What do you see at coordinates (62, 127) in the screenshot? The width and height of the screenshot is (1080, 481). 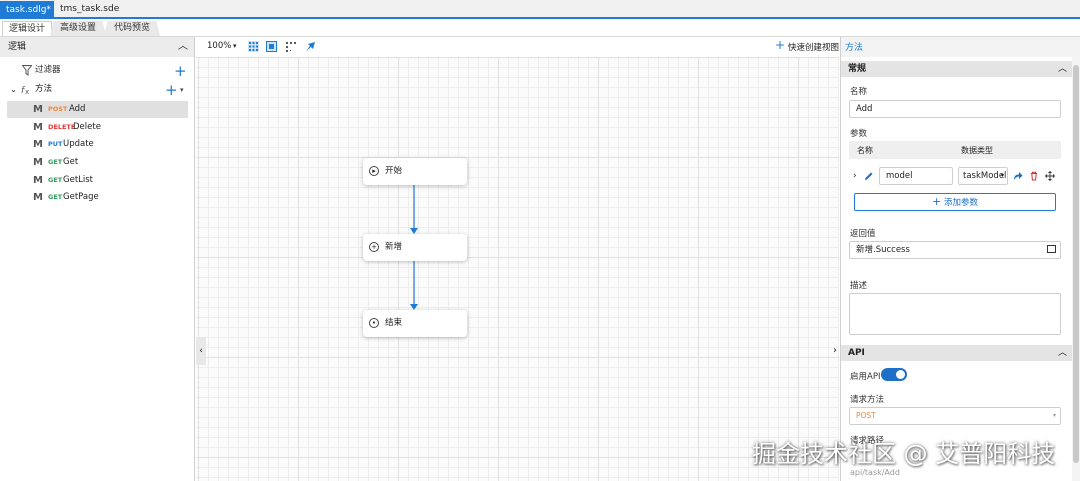 I see `method-verb: DELETE` at bounding box center [62, 127].